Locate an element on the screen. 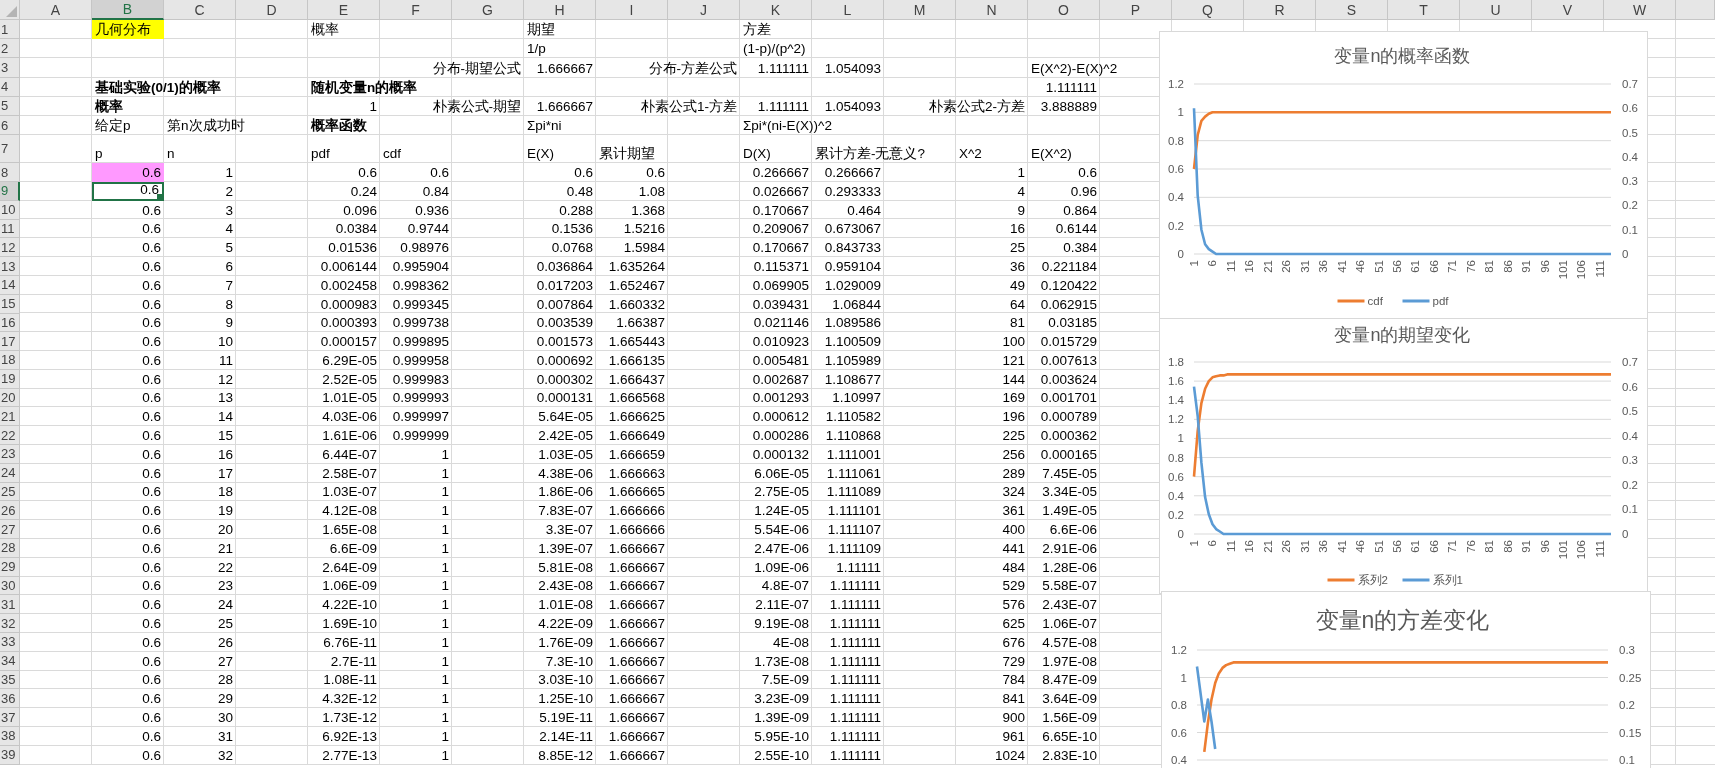  column-header: A is located at coordinates (56, 10).